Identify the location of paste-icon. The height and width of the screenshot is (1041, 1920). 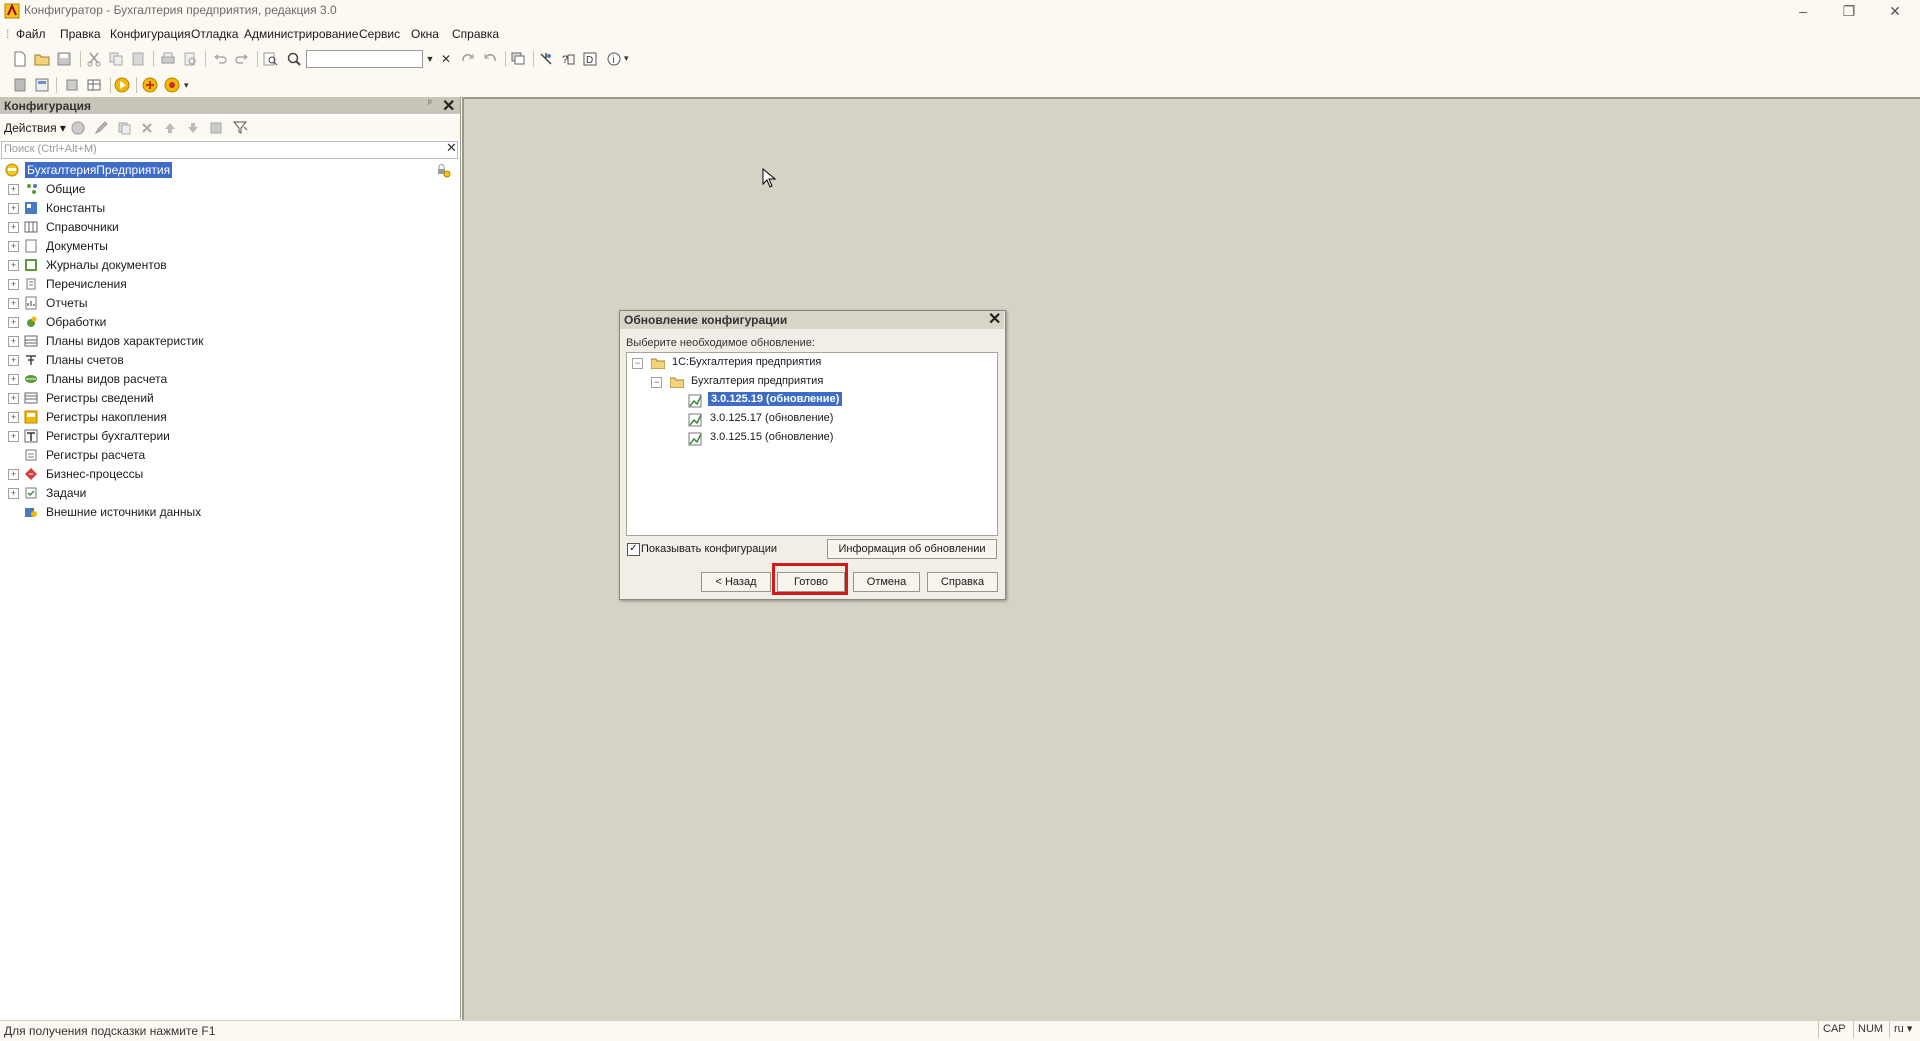
(138, 59).